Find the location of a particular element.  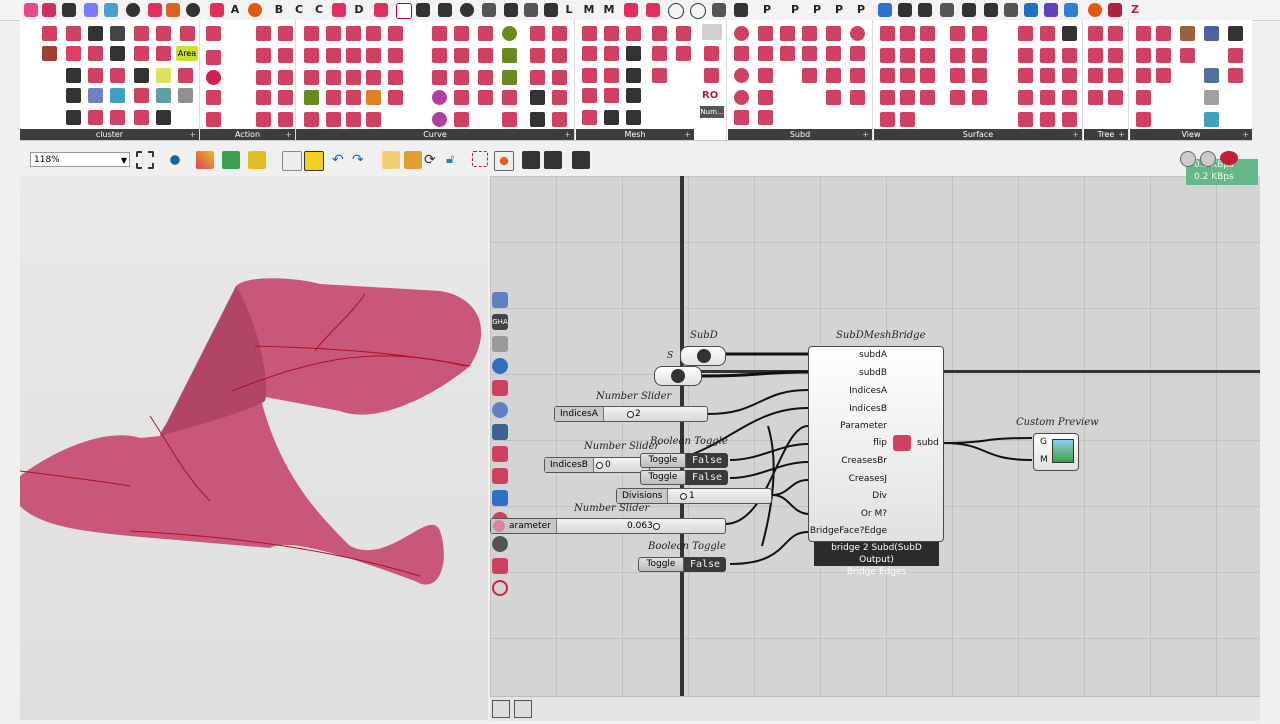

preview-input-m: M is located at coordinates (1044, 460).